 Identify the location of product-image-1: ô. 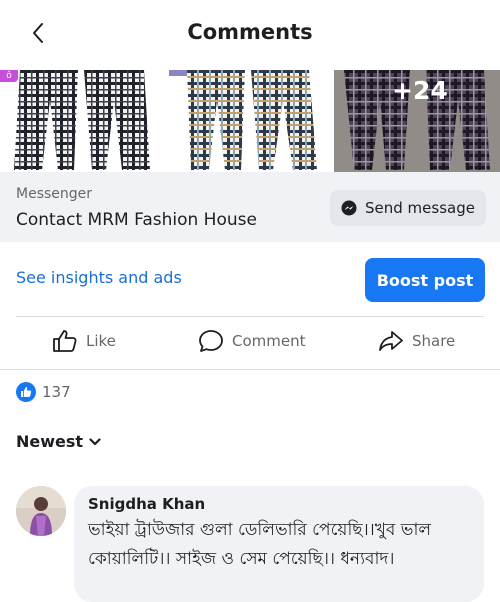
(82, 121).